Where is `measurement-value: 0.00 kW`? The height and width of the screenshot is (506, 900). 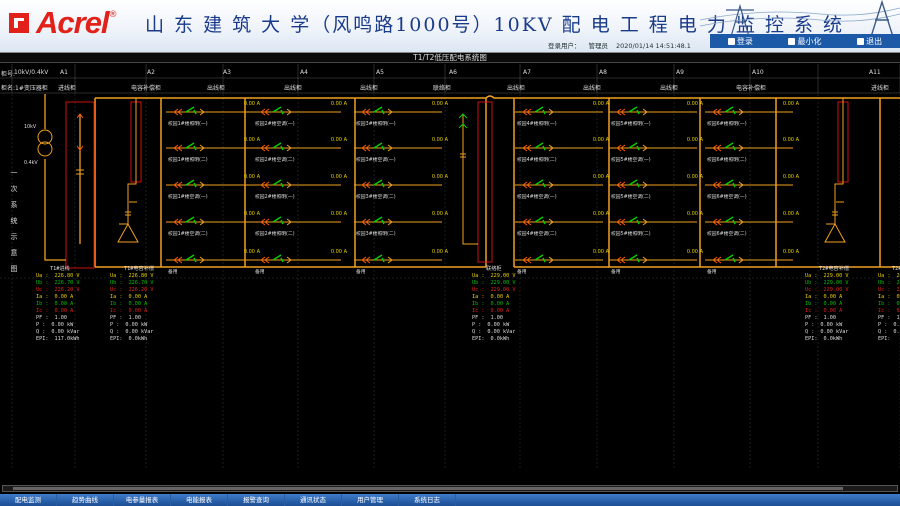 measurement-value: 0.00 kW is located at coordinates (136, 325).